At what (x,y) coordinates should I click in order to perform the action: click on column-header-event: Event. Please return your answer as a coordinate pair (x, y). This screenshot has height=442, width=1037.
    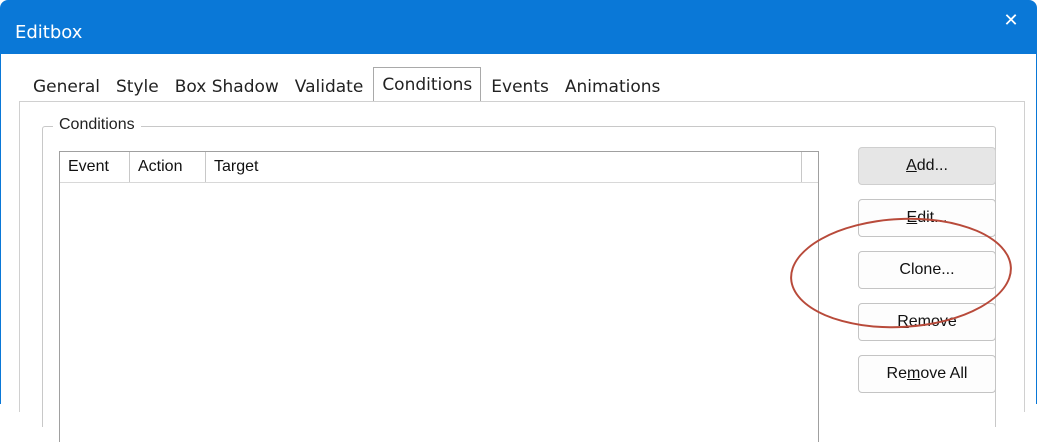
    Looking at the image, I should click on (95, 167).